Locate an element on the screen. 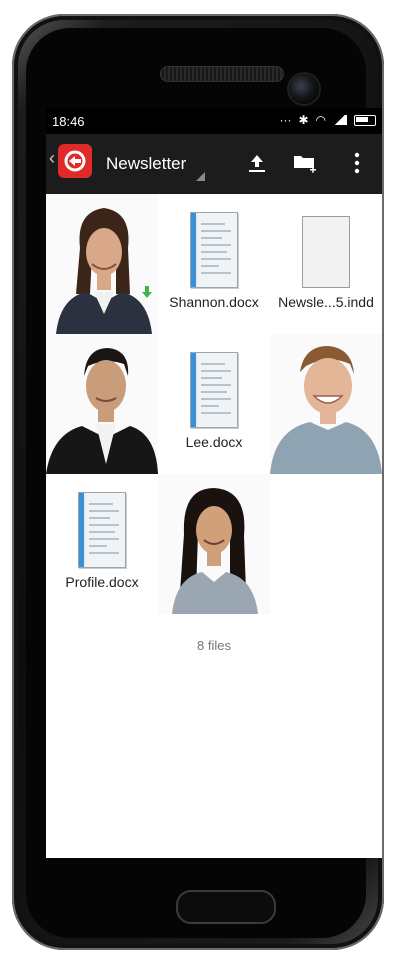 The height and width of the screenshot is (958, 395). woman-brown-hair-photo is located at coordinates (102, 264).